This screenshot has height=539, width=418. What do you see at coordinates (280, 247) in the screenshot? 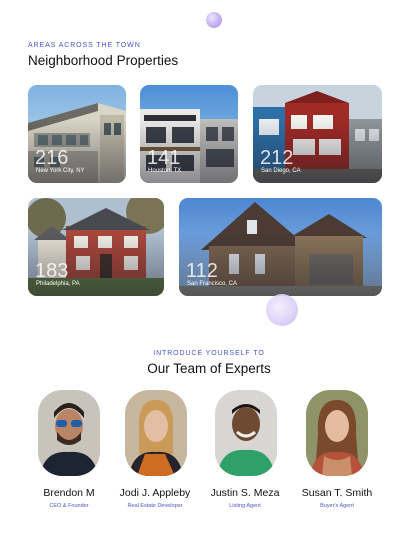
I see `neighborhood-card-san-francisco: 112 San Francisco, CA` at bounding box center [280, 247].